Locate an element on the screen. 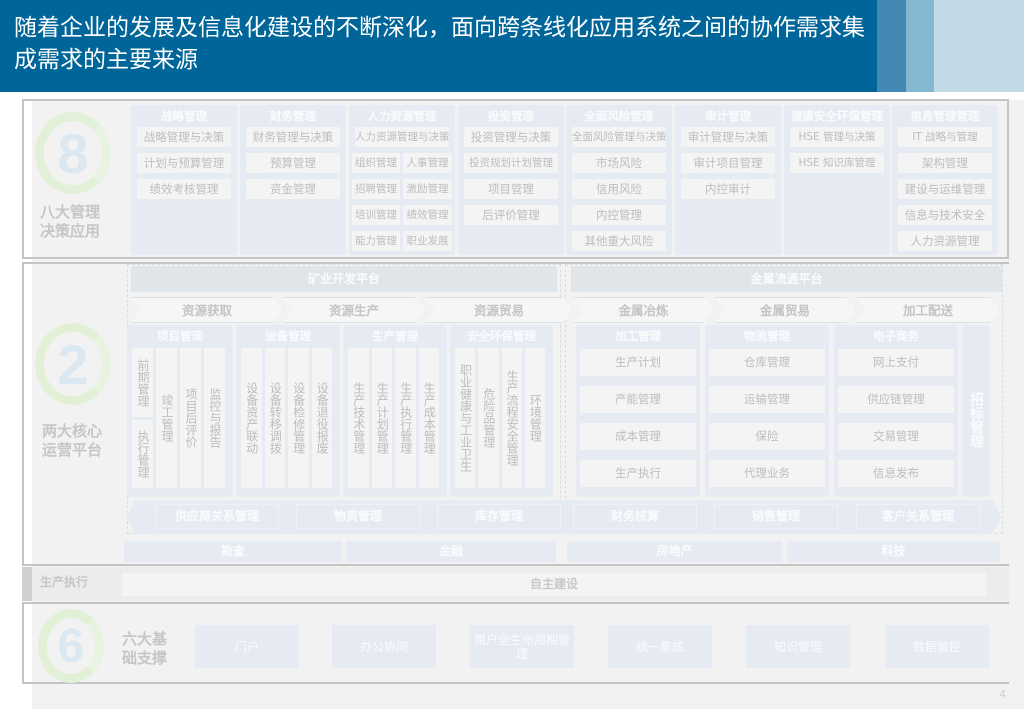 This screenshot has width=1024, height=709. execution-marker is located at coordinates (27, 584).